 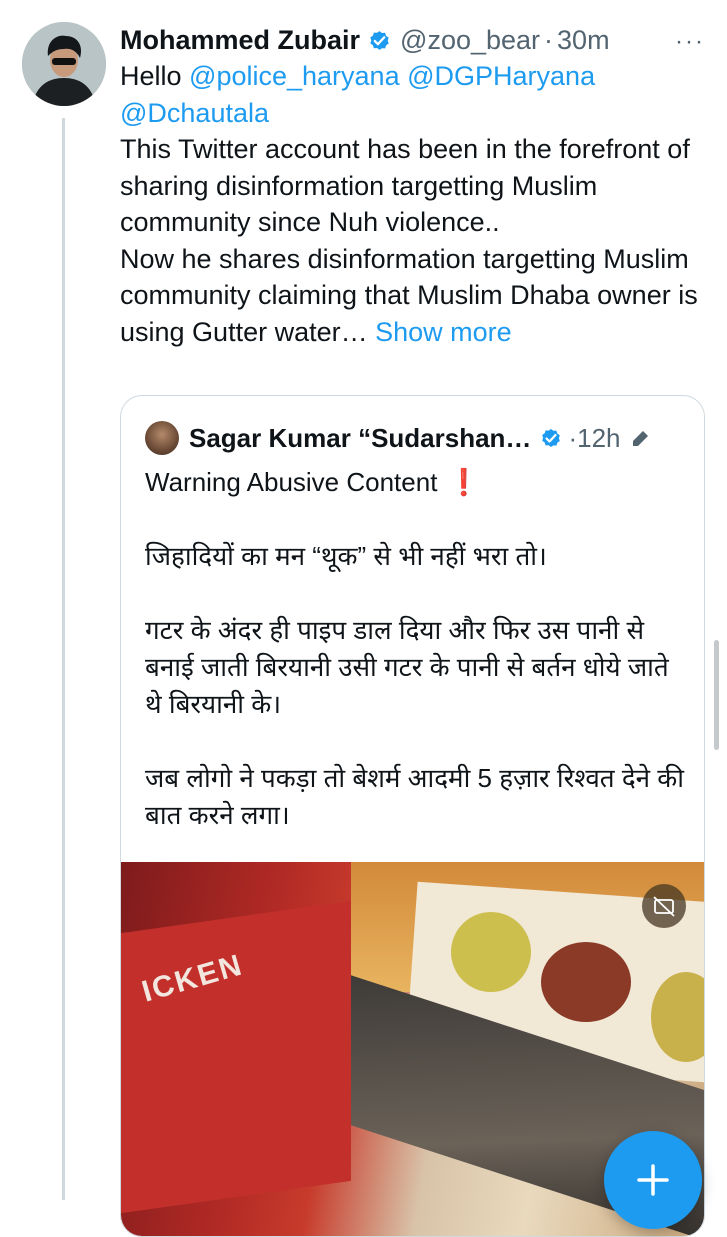 What do you see at coordinates (501, 76) in the screenshot?
I see `mention-dgp-haryana: @DGPHaryana` at bounding box center [501, 76].